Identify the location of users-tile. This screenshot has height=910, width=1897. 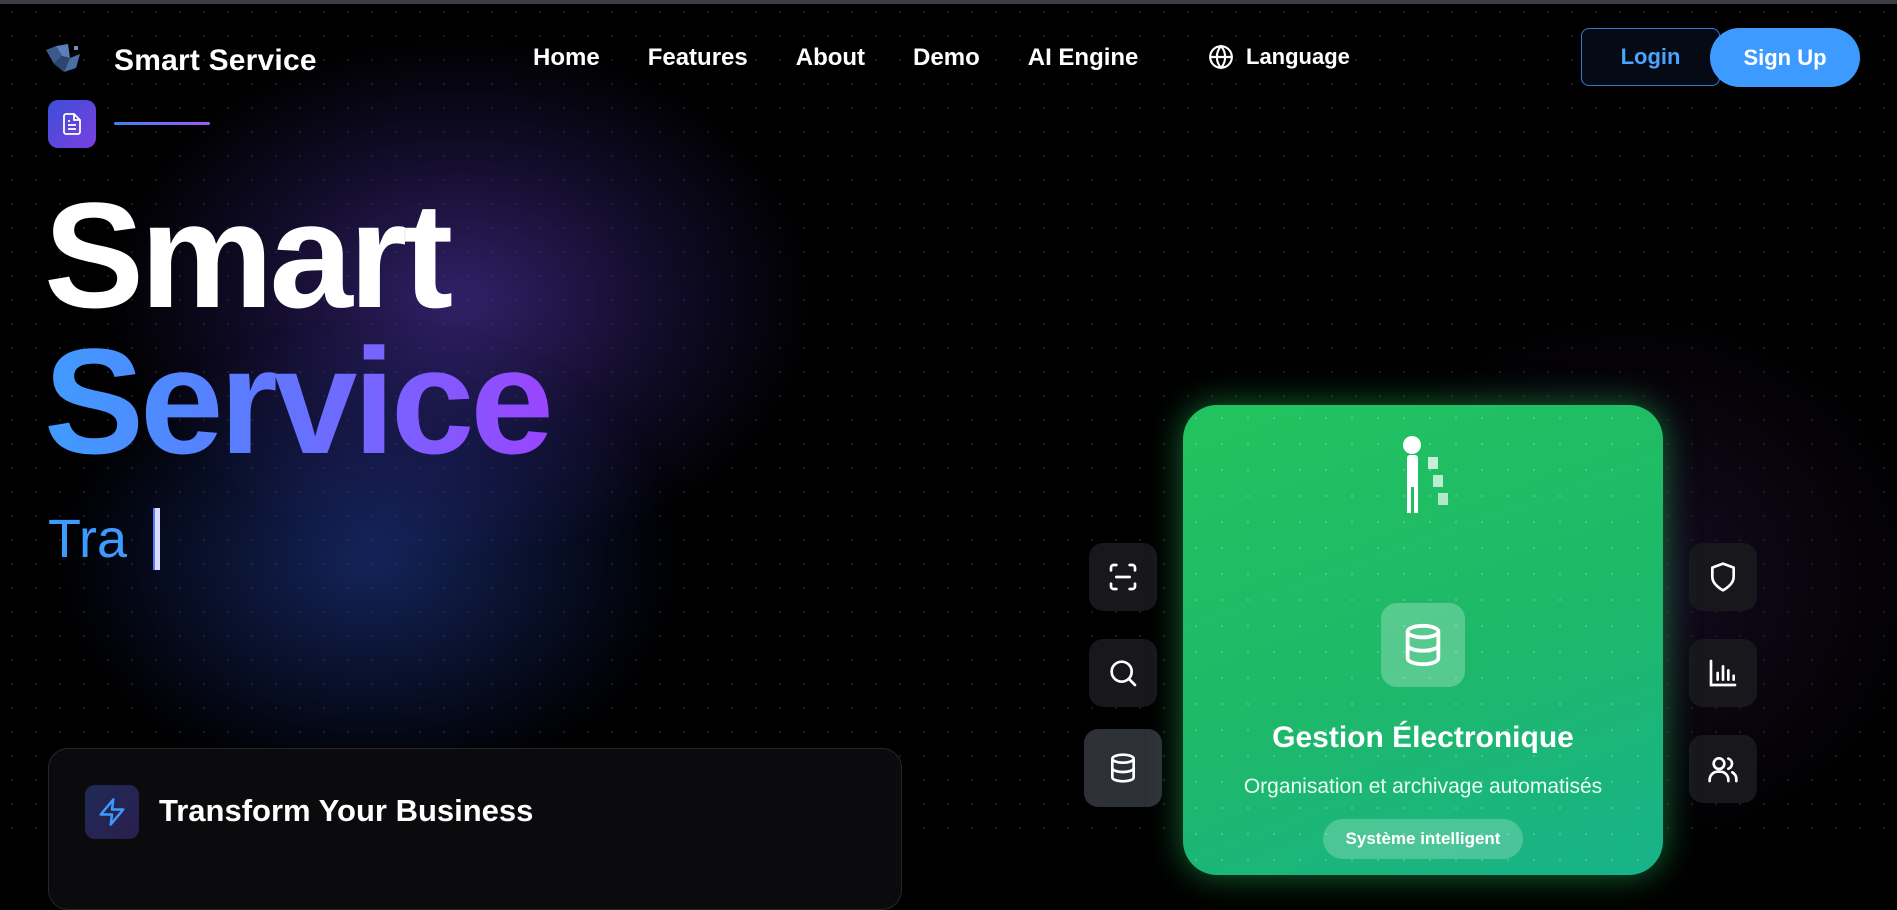
(1723, 769).